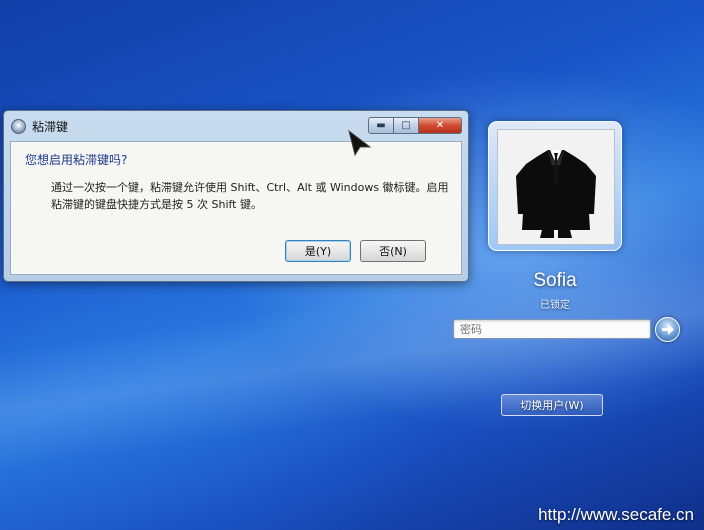 Image resolution: width=704 pixels, height=530 pixels. I want to click on username: Sofia, so click(555, 280).